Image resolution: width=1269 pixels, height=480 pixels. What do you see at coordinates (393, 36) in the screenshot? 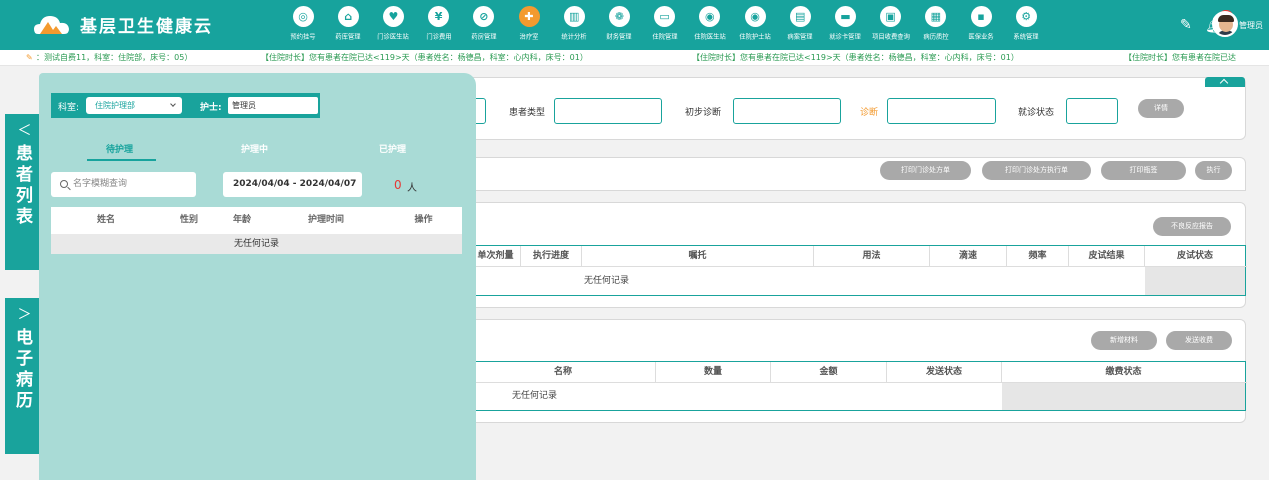
I see `nav-label: 门诊医生站` at bounding box center [393, 36].